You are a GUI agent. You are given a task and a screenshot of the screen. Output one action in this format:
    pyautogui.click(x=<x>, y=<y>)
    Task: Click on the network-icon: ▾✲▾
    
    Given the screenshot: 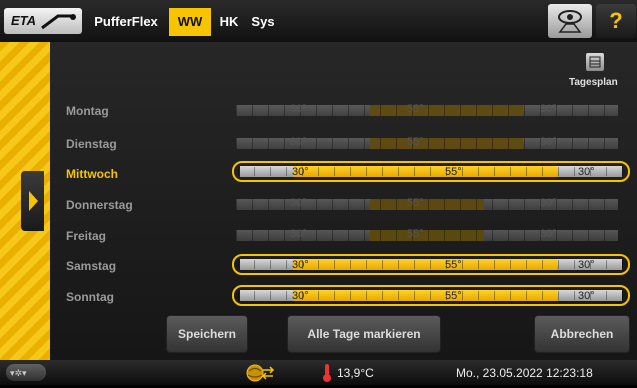 What is the action you would take?
    pyautogui.click(x=26, y=372)
    